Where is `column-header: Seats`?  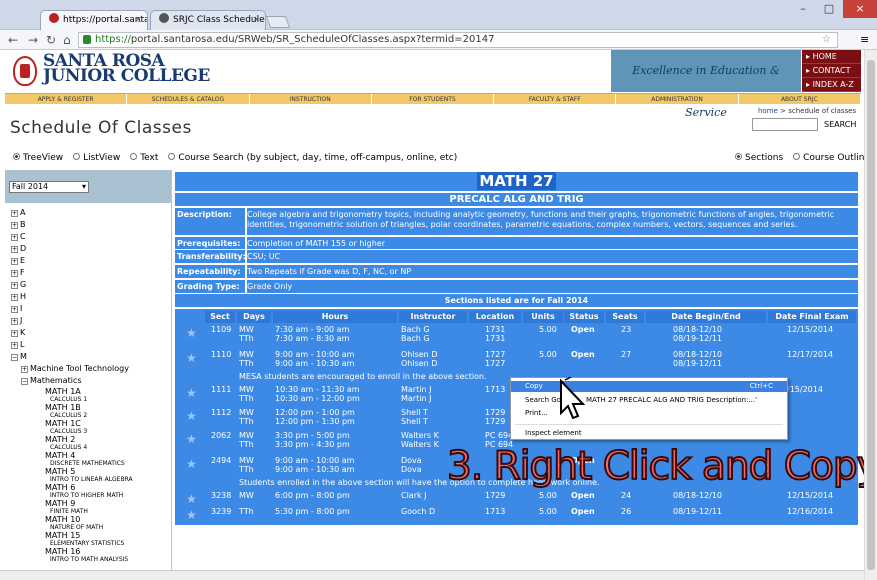
column-header: Seats is located at coordinates (625, 317).